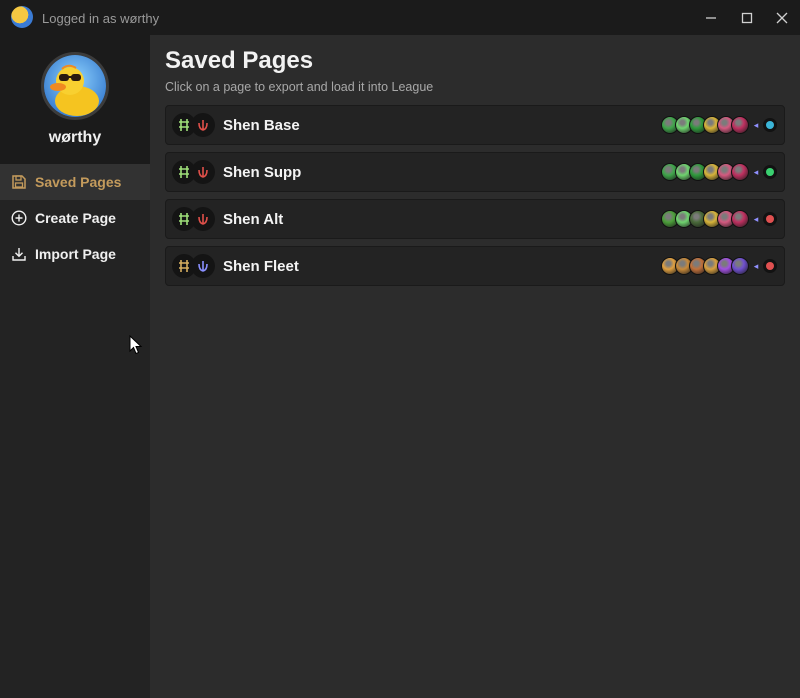 This screenshot has width=800, height=698. Describe the element at coordinates (253, 219) in the screenshot. I see `saved-page-name: Shen Alt` at that location.